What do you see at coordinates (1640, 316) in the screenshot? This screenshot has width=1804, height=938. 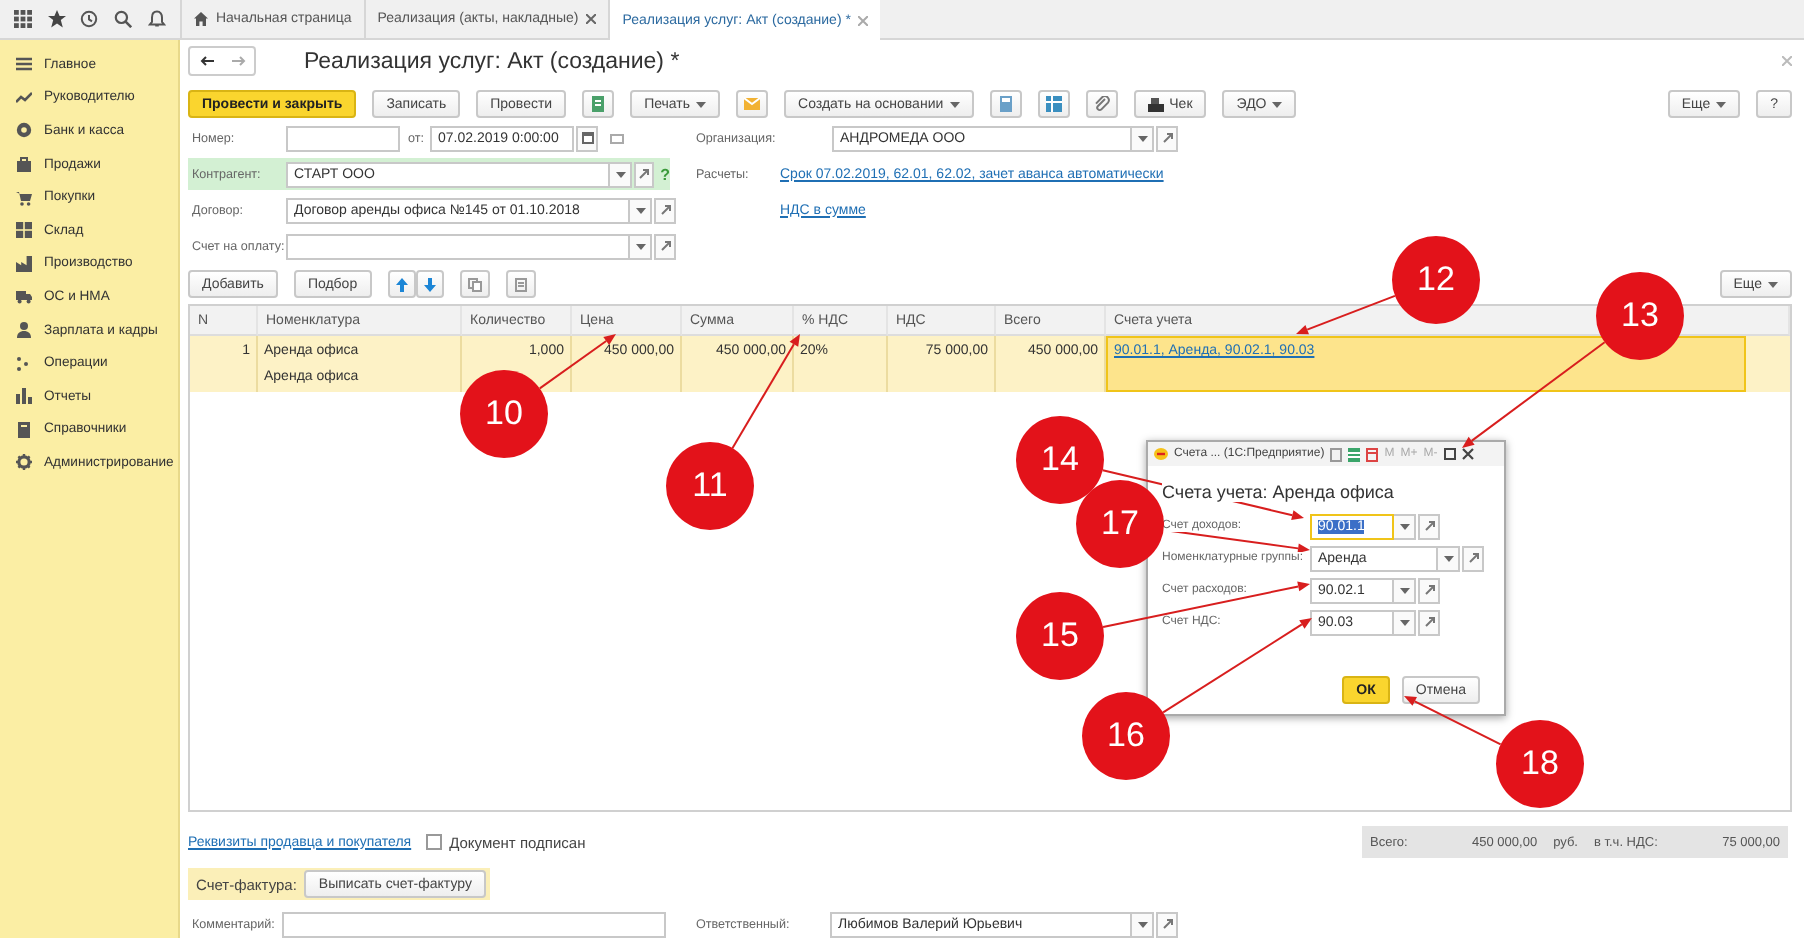 I see `callout-number: 13` at bounding box center [1640, 316].